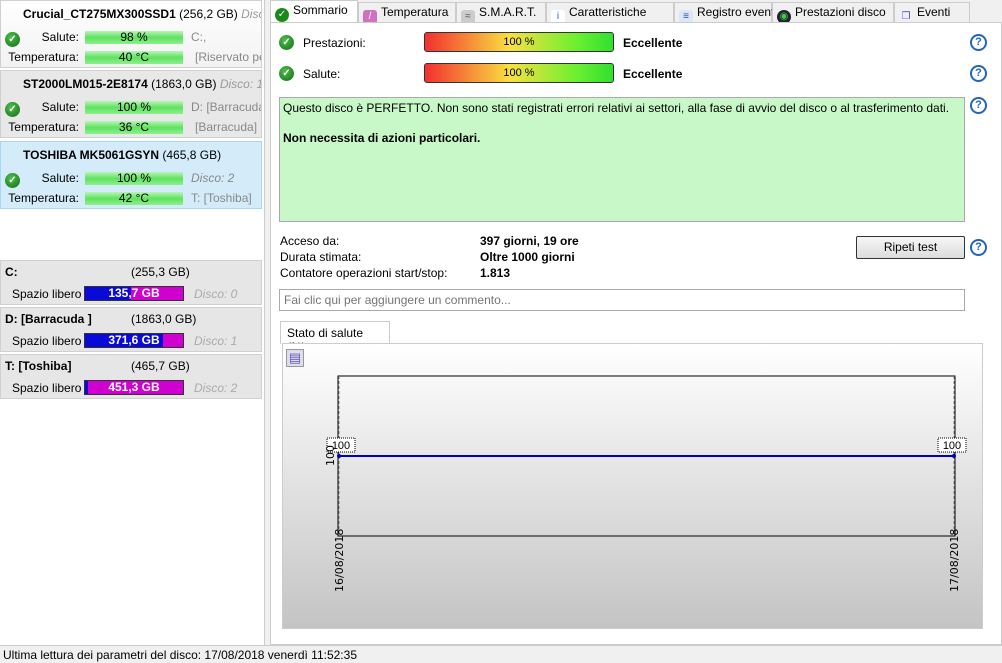  I want to click on tab-temperatura: / Temperatura, so click(407, 13).